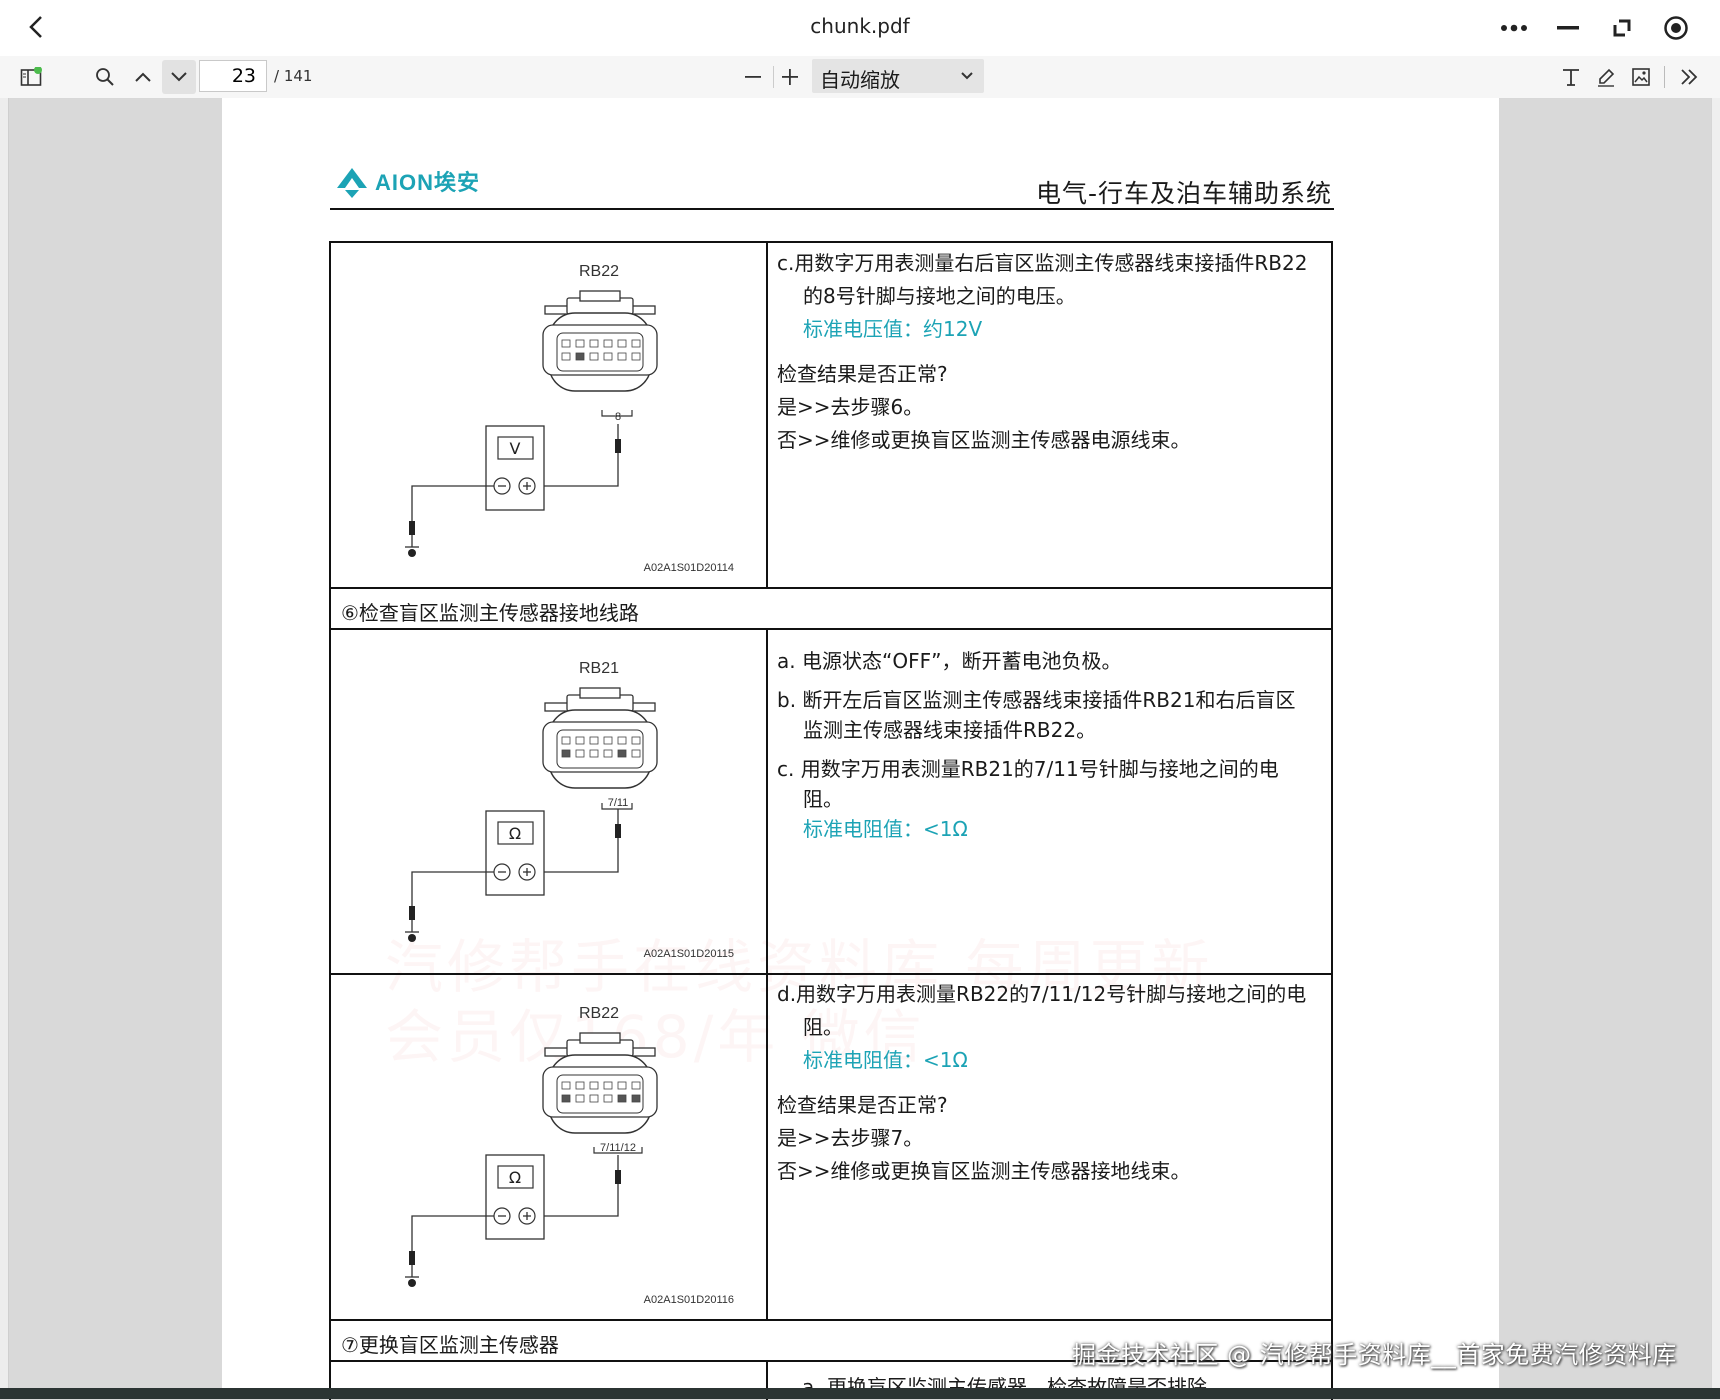 Image resolution: width=1720 pixels, height=1400 pixels. I want to click on logo-text: AION埃安, so click(427, 182).